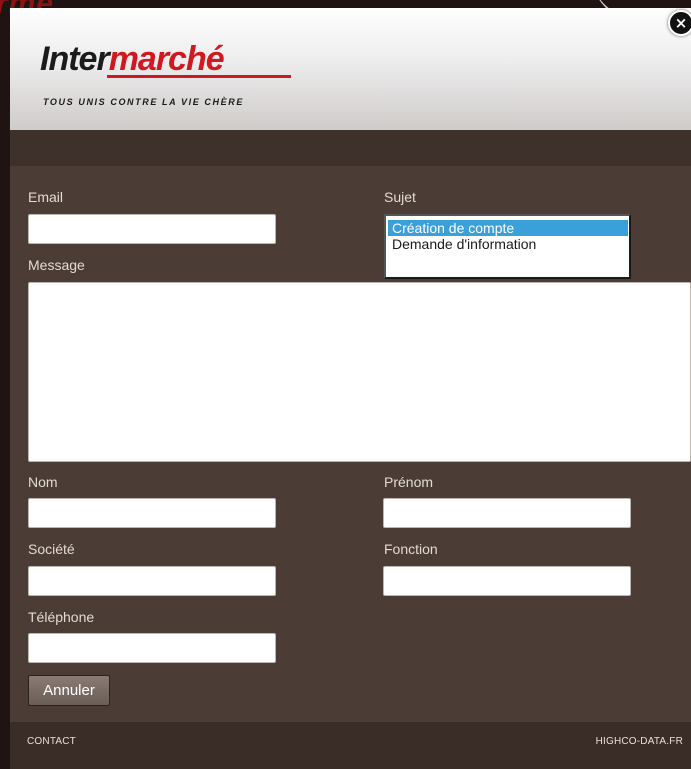 The width and height of the screenshot is (691, 769). What do you see at coordinates (152, 648) in the screenshot?
I see `phone-field` at bounding box center [152, 648].